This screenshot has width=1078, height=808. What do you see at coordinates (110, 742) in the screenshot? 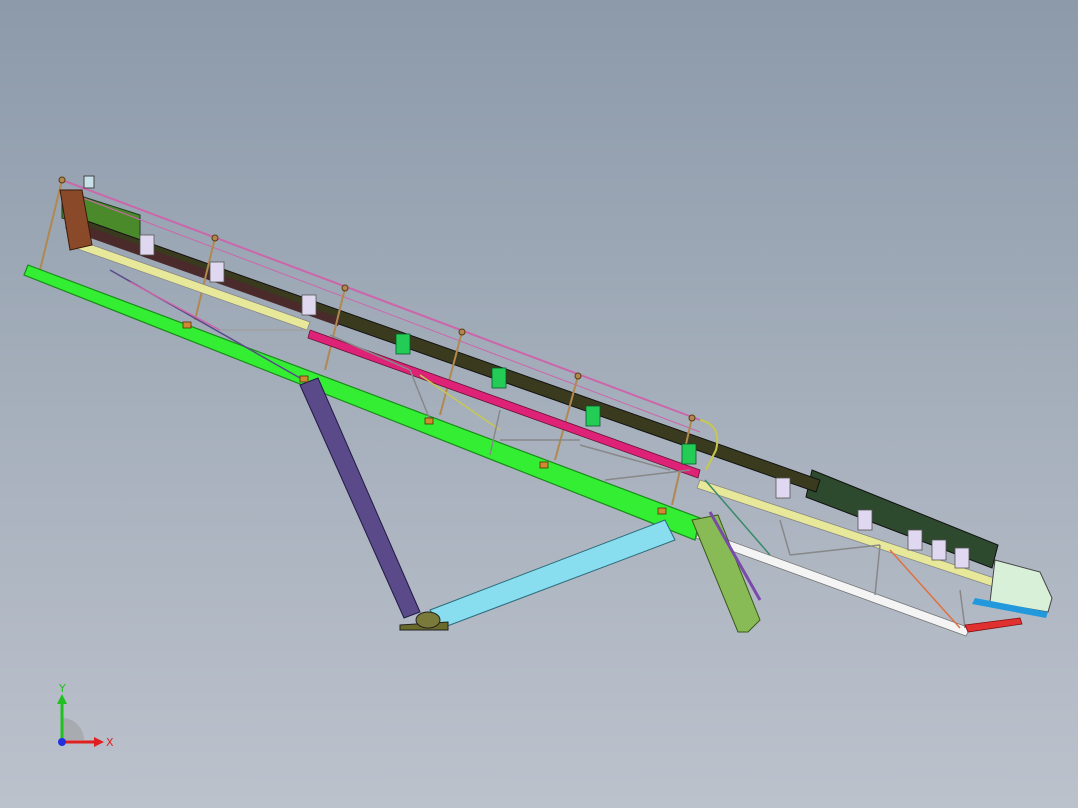
I see `x-axis-label: X` at bounding box center [110, 742].